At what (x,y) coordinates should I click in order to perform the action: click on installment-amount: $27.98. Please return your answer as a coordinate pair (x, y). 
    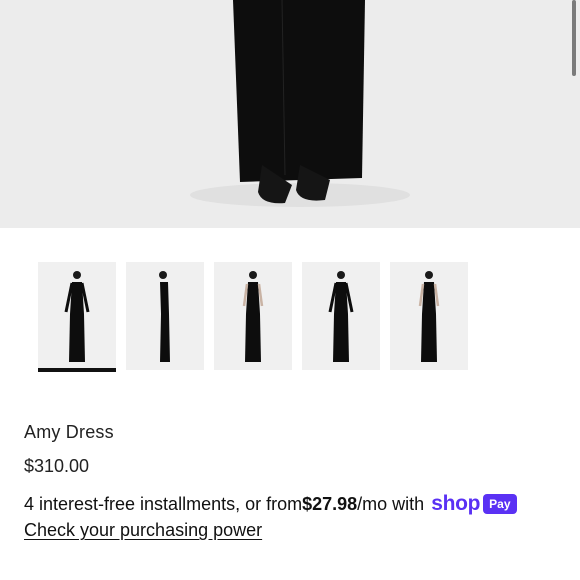
    Looking at the image, I should click on (330, 503).